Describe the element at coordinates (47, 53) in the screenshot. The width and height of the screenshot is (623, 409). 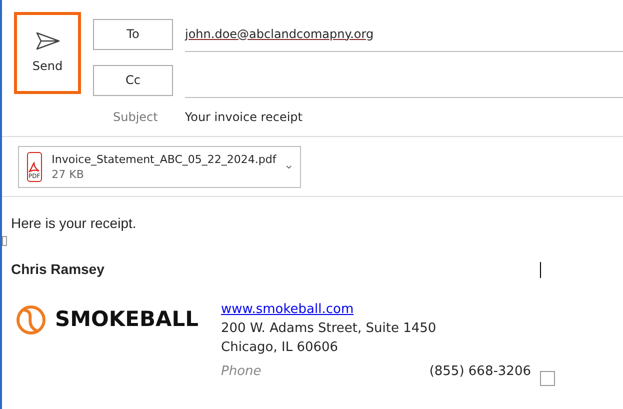
I see `send-button: Send` at that location.